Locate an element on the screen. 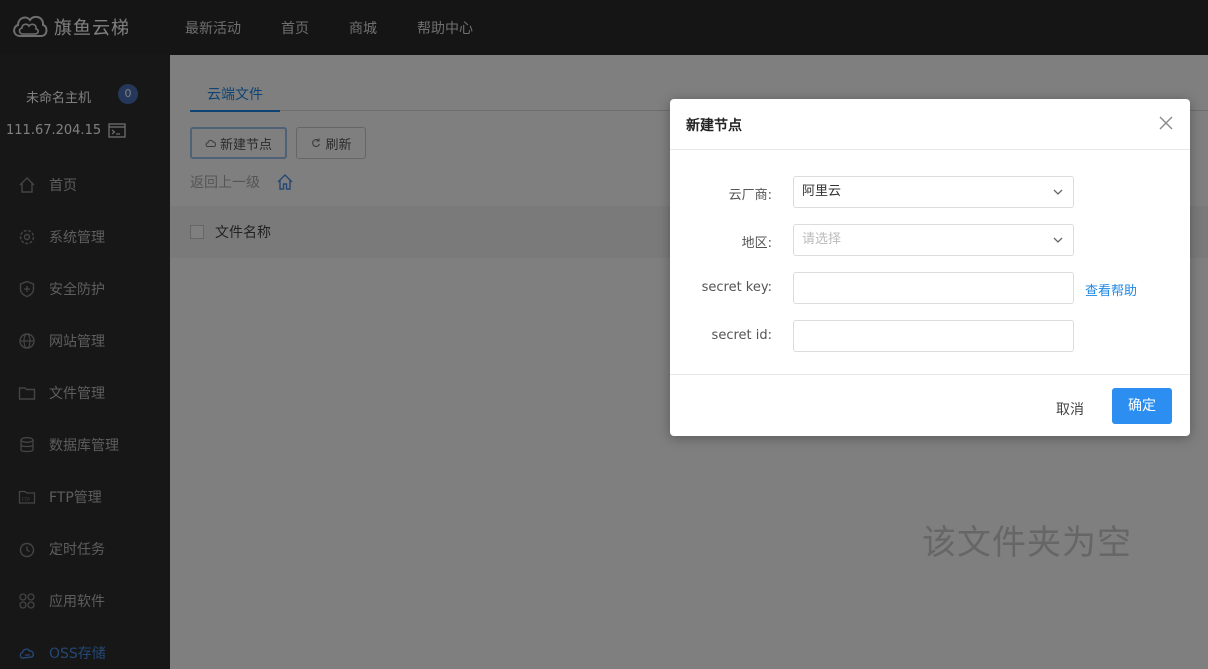  secret-id-row: secret id: is located at coordinates (930, 336).